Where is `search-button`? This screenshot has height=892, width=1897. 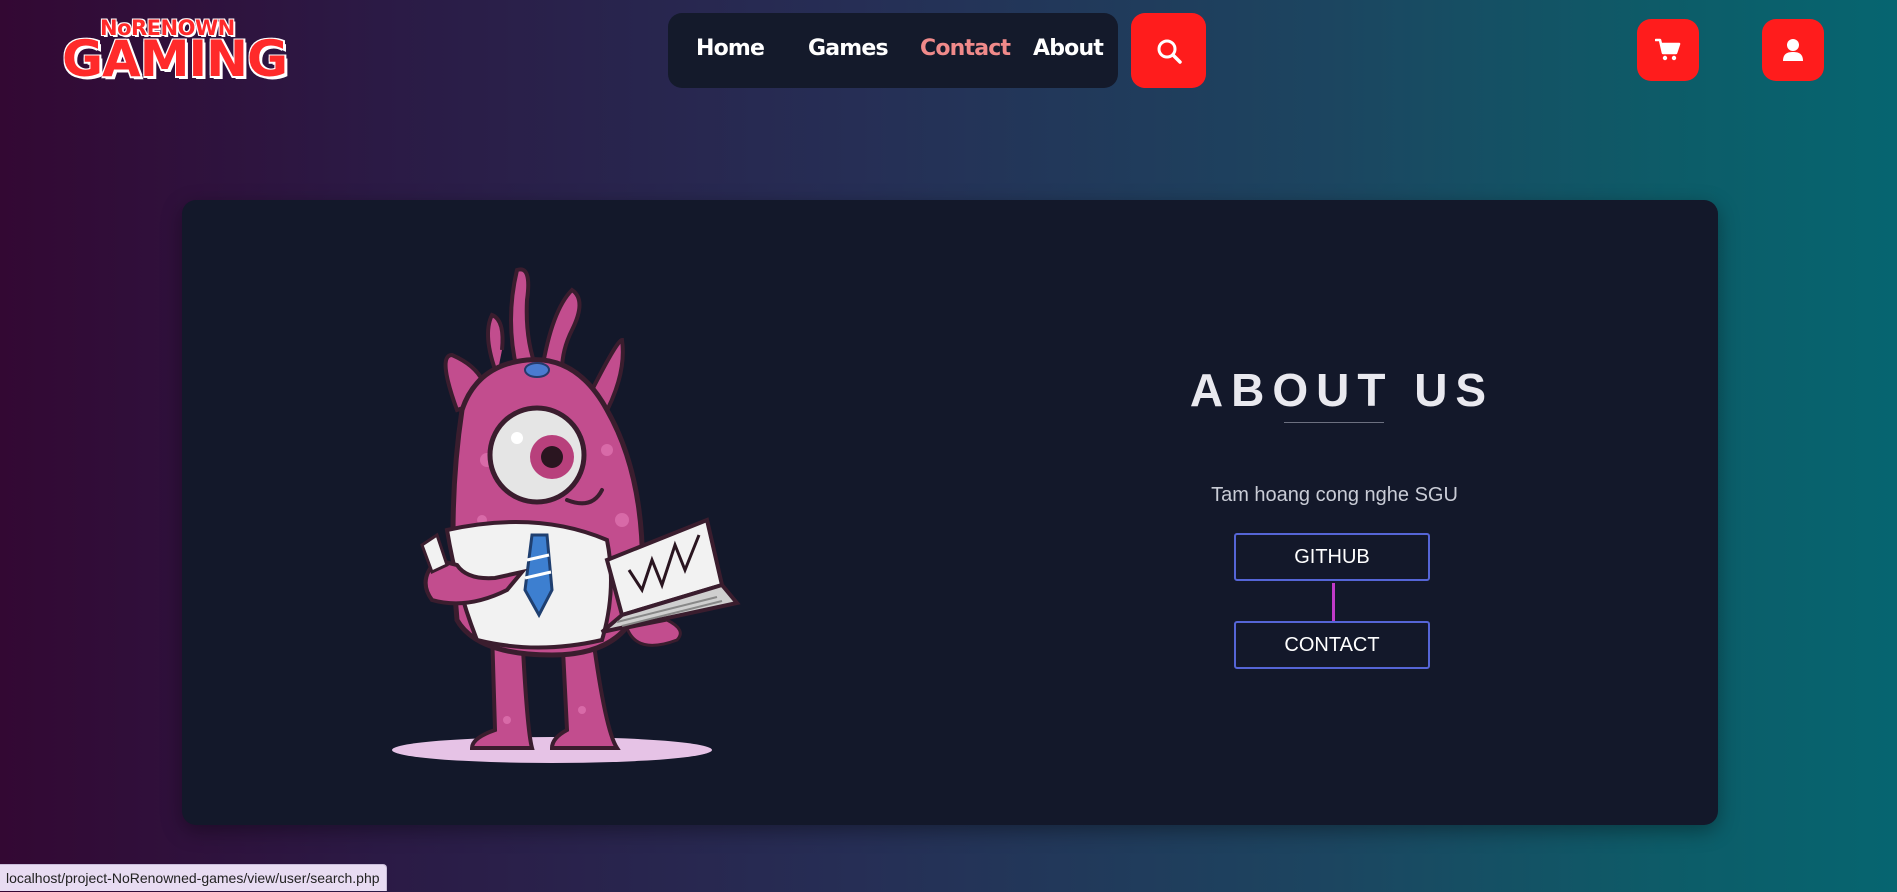
search-button is located at coordinates (1168, 50).